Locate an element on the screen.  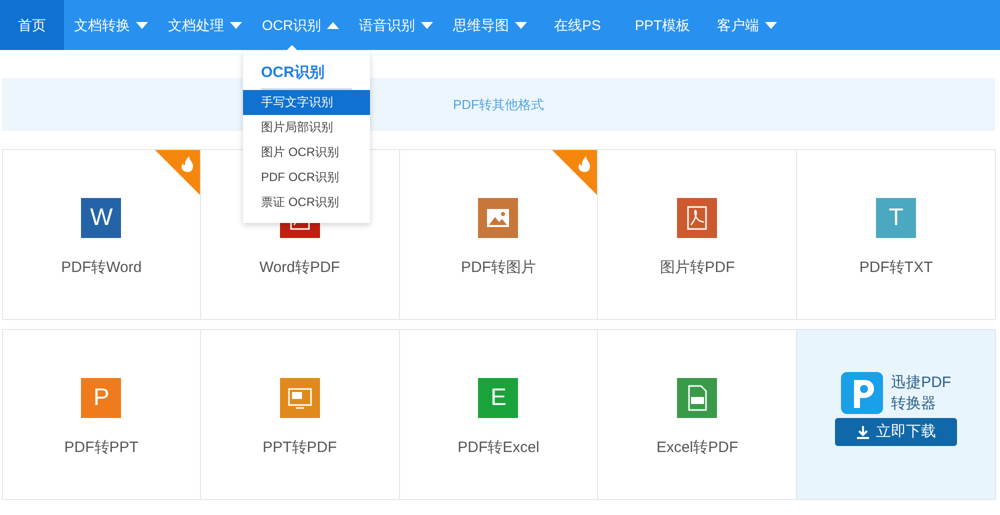
nav-tab: 首页 is located at coordinates (32, 25).